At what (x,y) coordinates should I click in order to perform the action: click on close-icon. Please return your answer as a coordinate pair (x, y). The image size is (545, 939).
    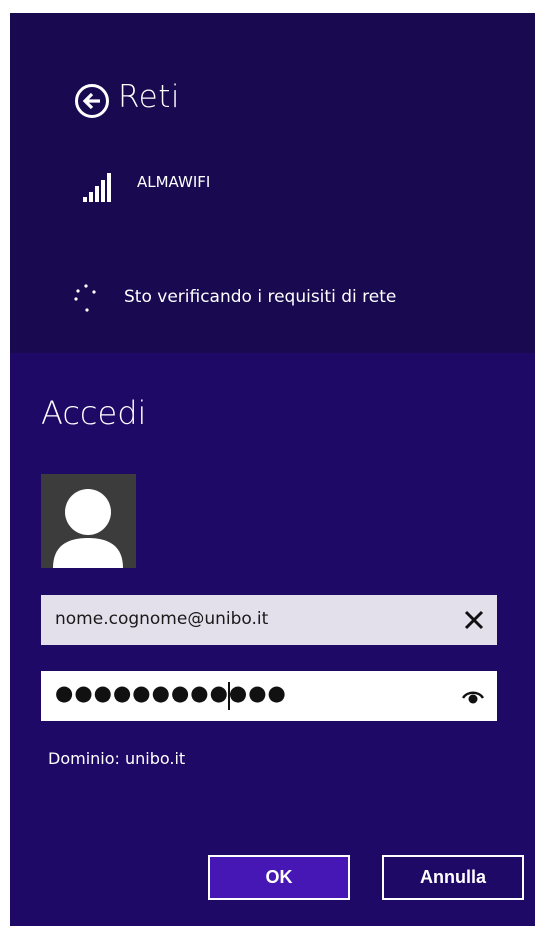
    Looking at the image, I should click on (474, 620).